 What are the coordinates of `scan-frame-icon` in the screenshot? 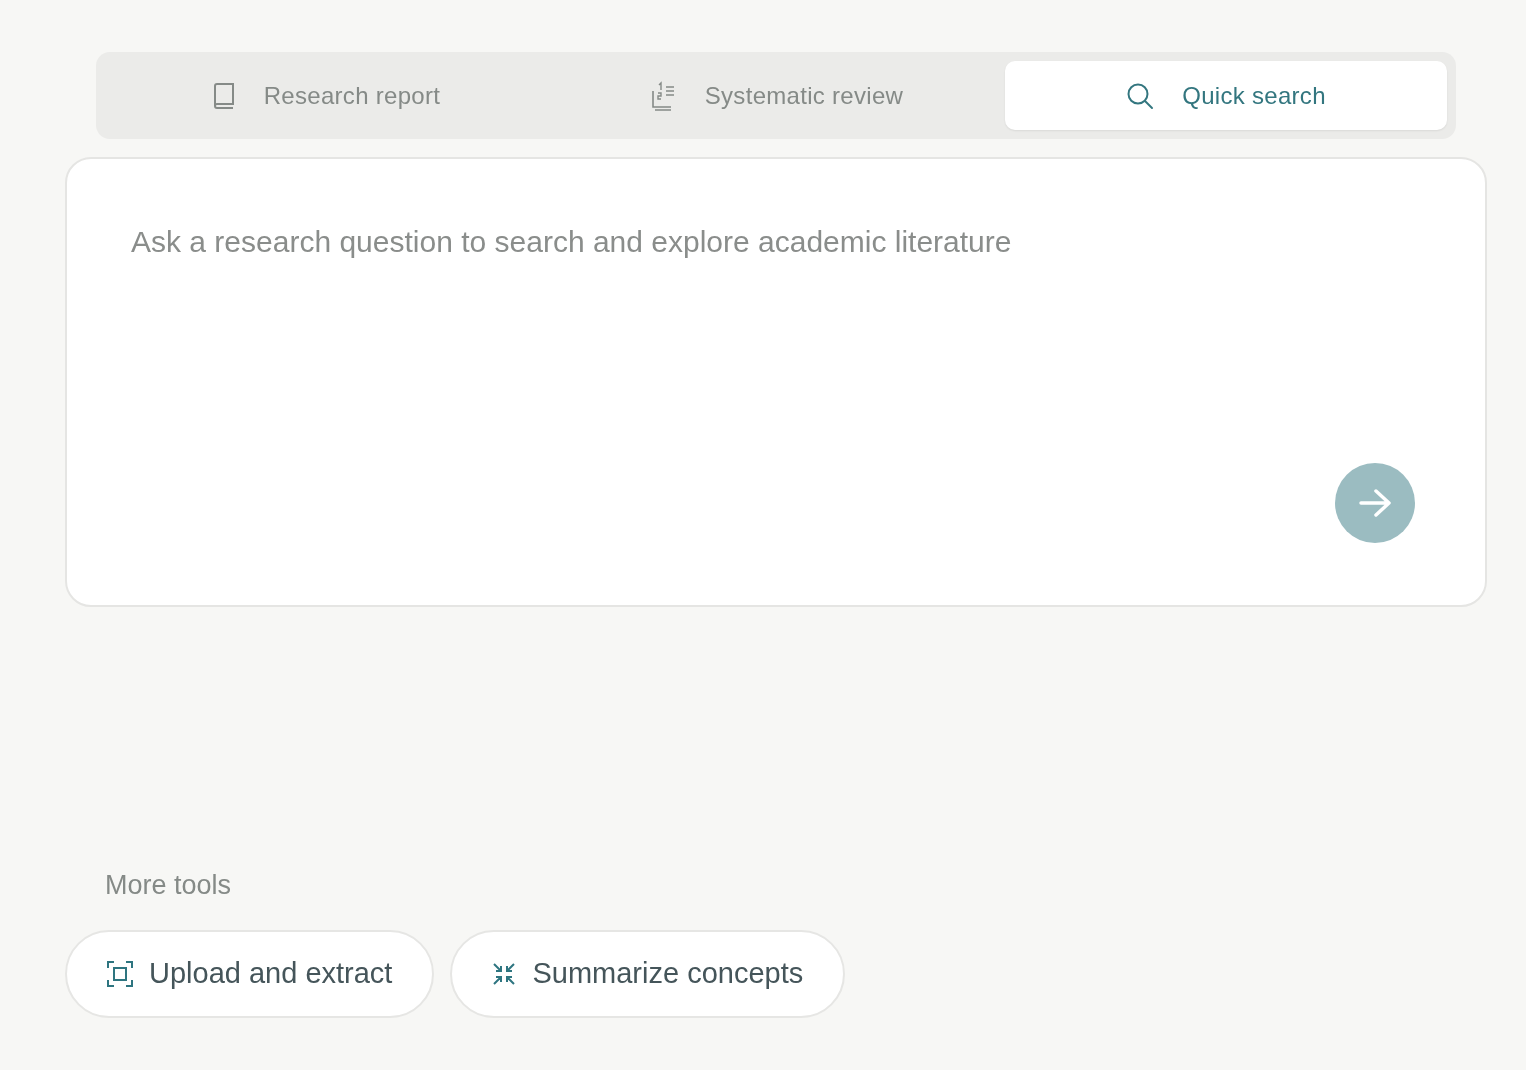 It's located at (120, 973).